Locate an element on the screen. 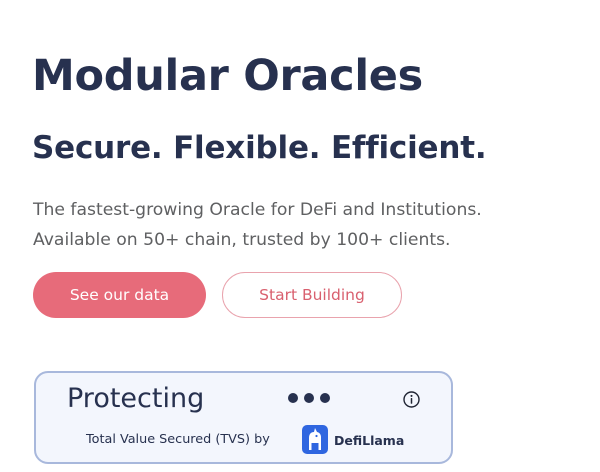 The image size is (600, 472). info-icon is located at coordinates (411, 399).